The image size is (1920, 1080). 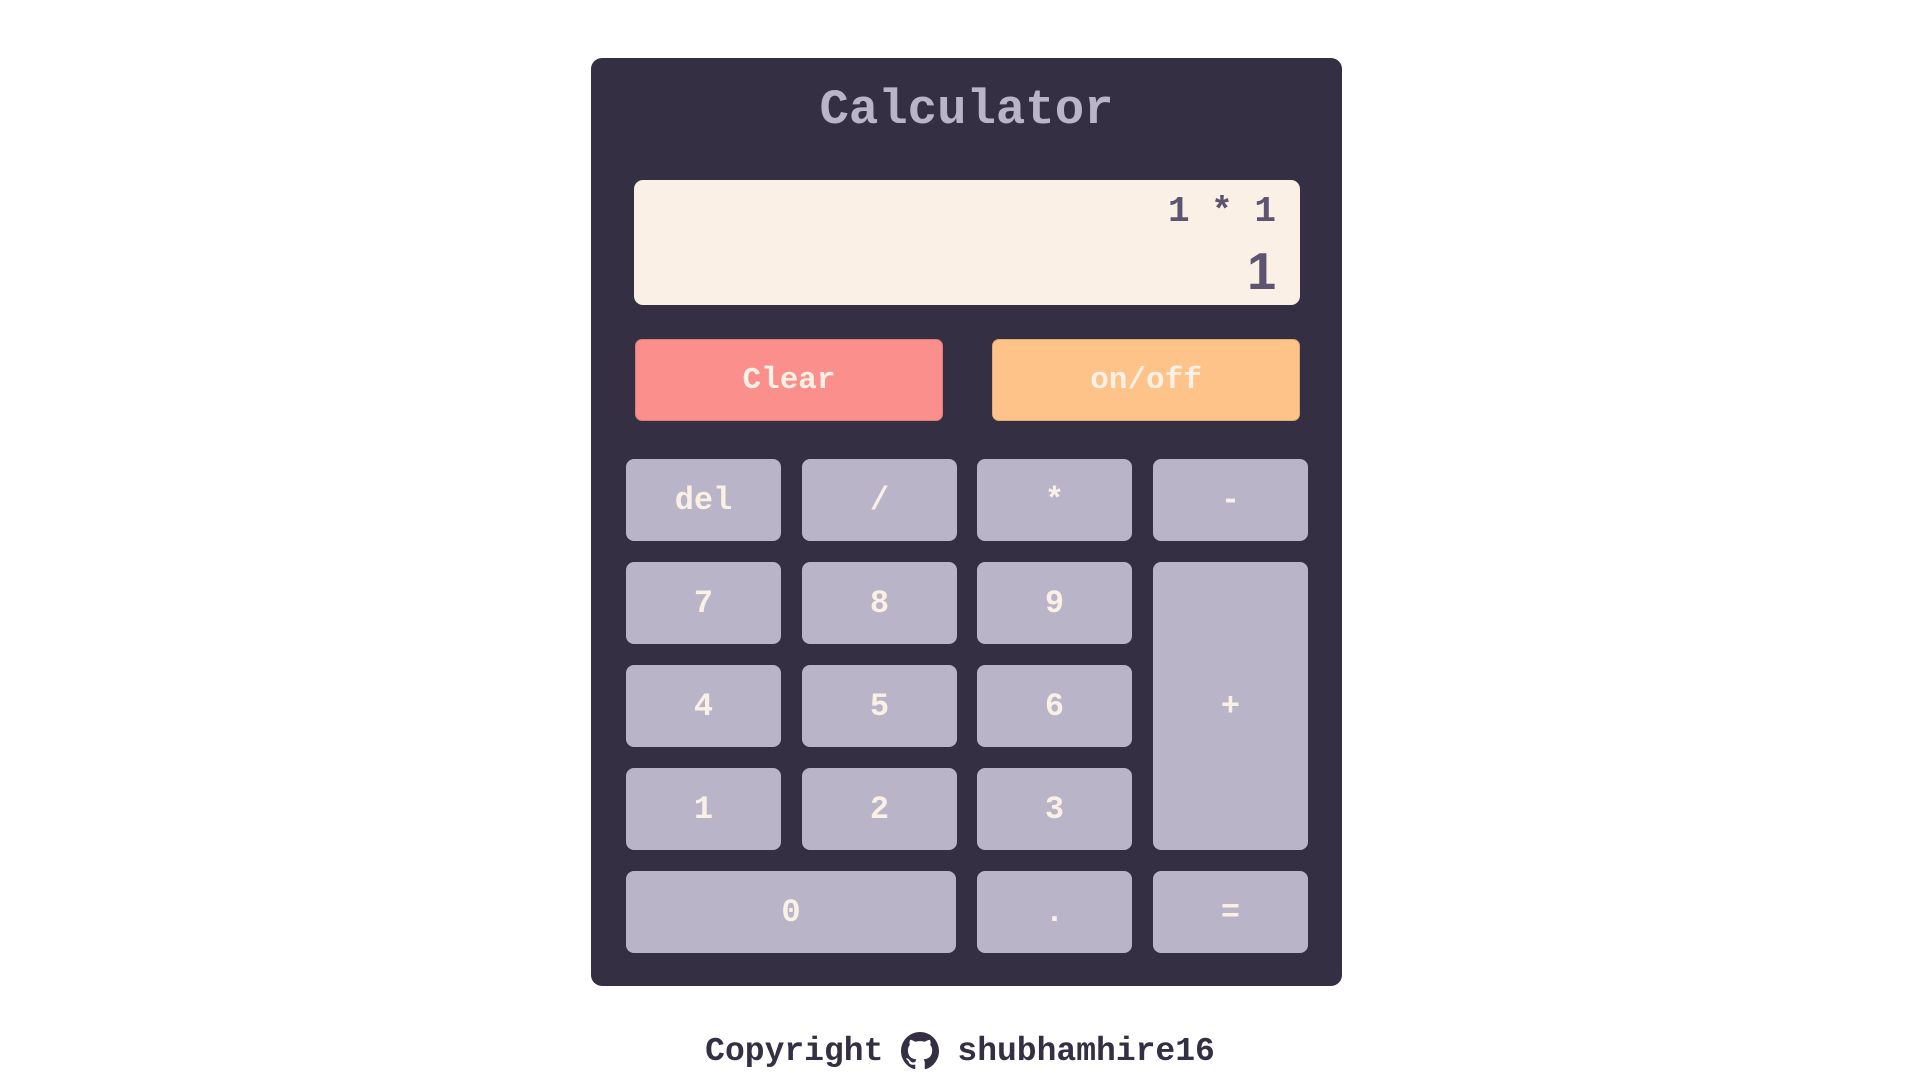 I want to click on key-8: 8, so click(x=879, y=603).